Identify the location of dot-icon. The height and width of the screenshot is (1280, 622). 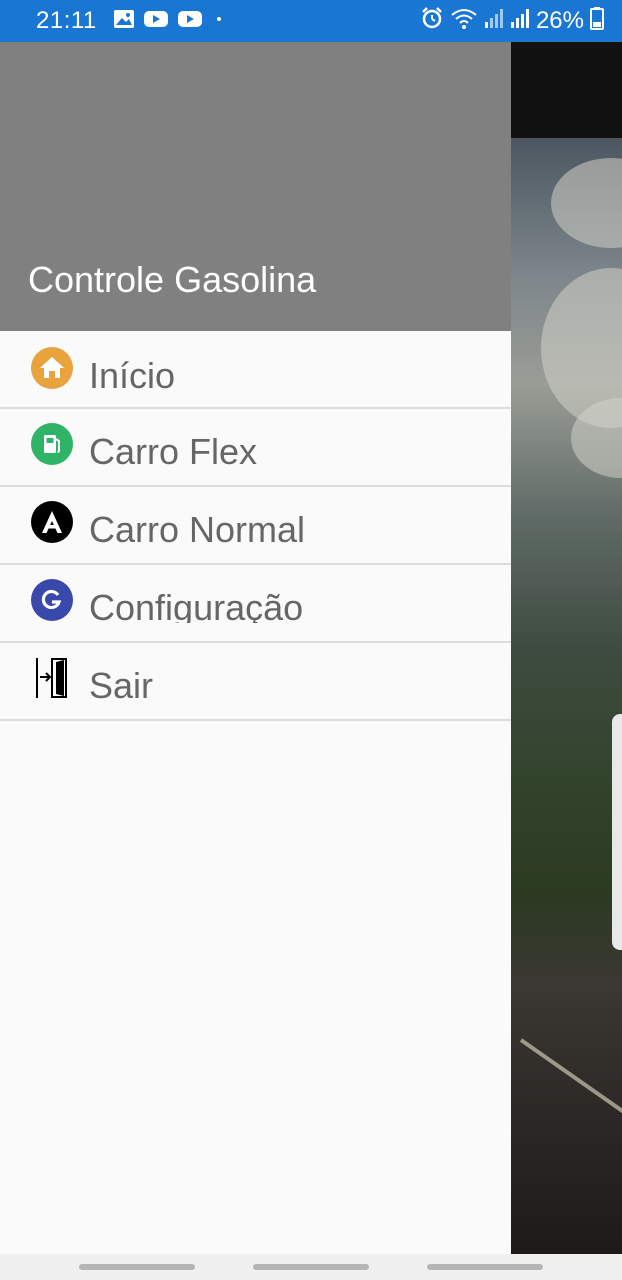
(219, 21).